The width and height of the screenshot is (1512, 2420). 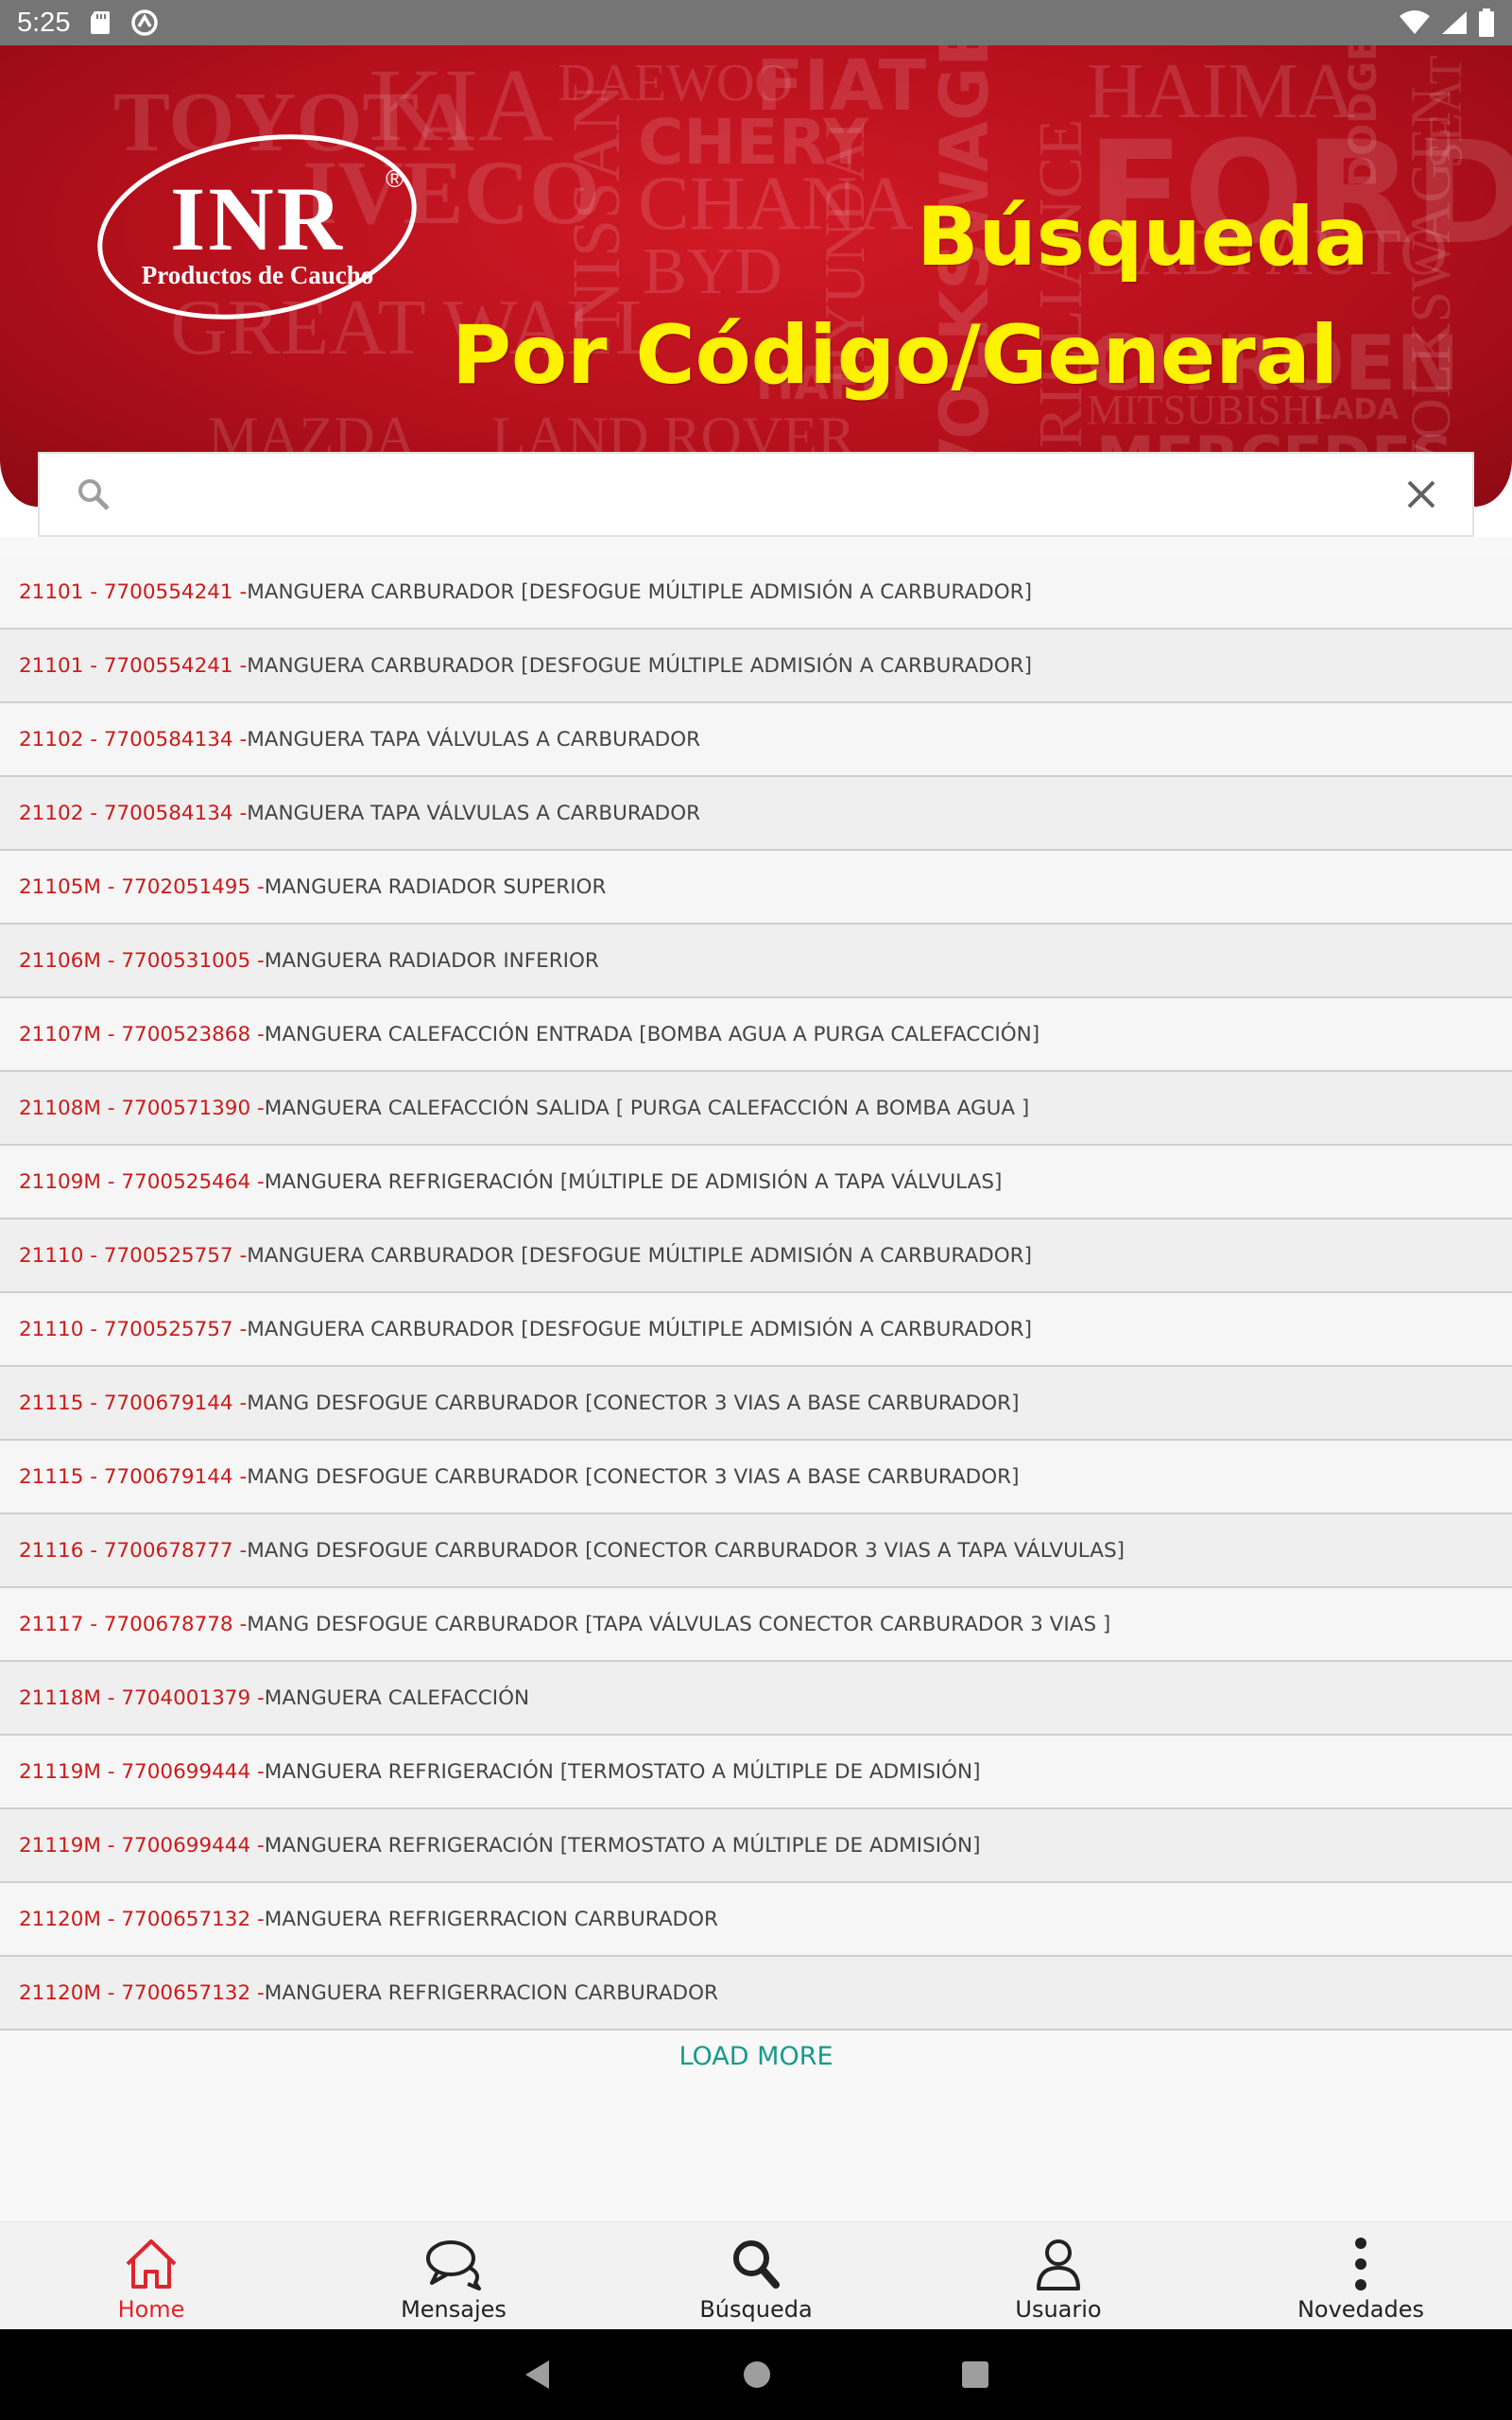 I want to click on item-code: 21118M - 7704001379 -, so click(x=142, y=1697).